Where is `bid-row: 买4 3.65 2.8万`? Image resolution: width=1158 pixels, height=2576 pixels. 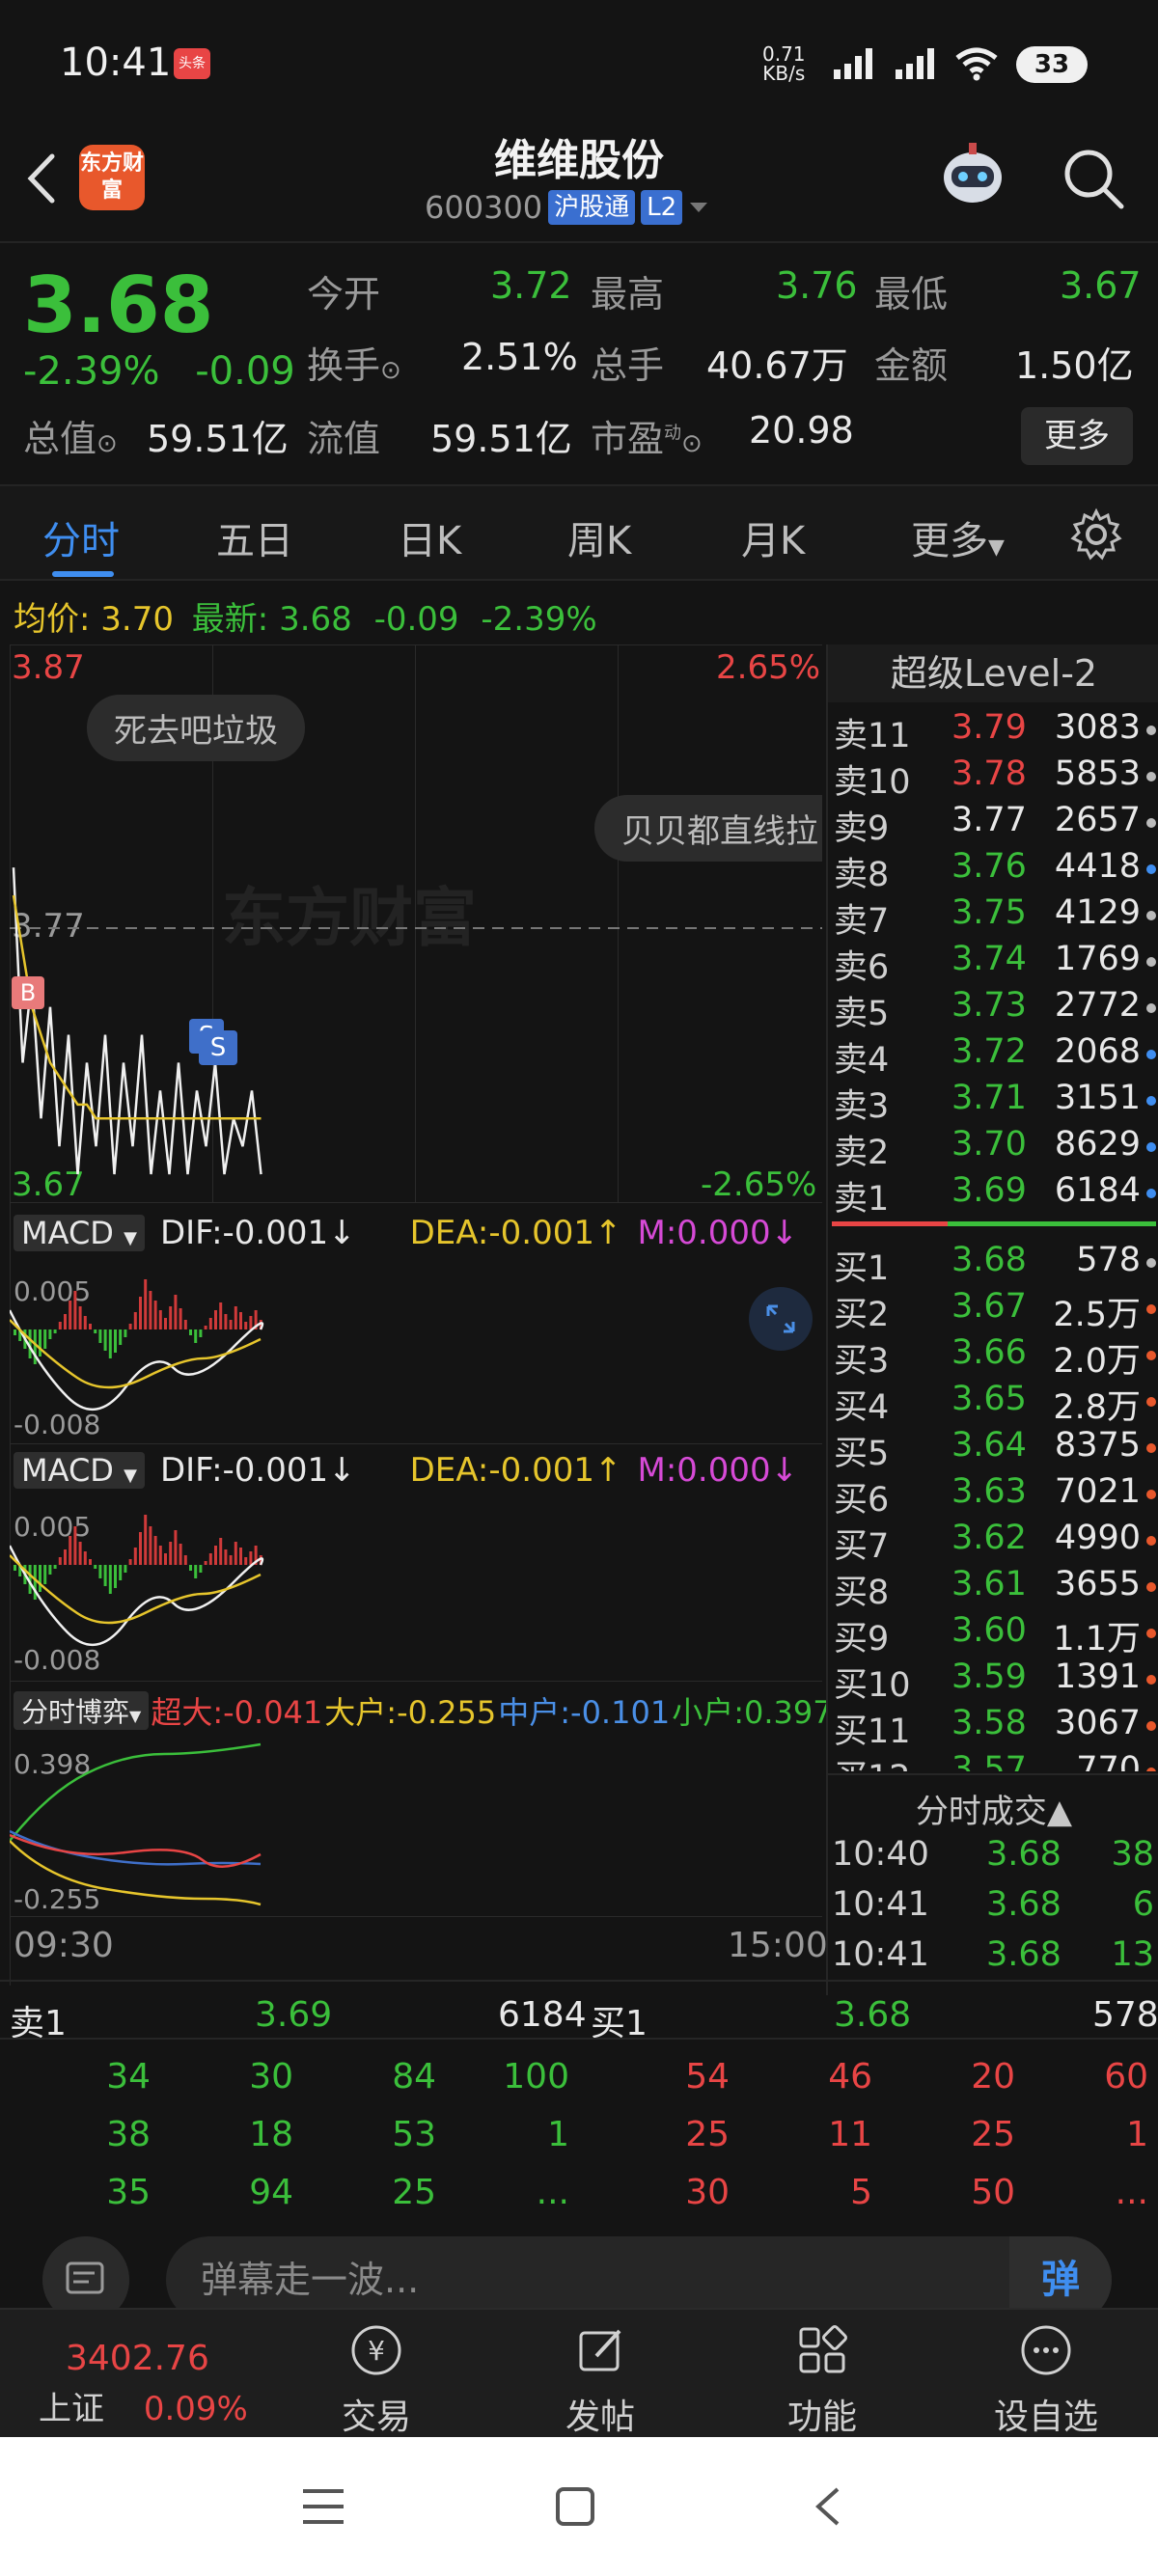
bid-row: 买4 3.65 2.8万 is located at coordinates (993, 1403).